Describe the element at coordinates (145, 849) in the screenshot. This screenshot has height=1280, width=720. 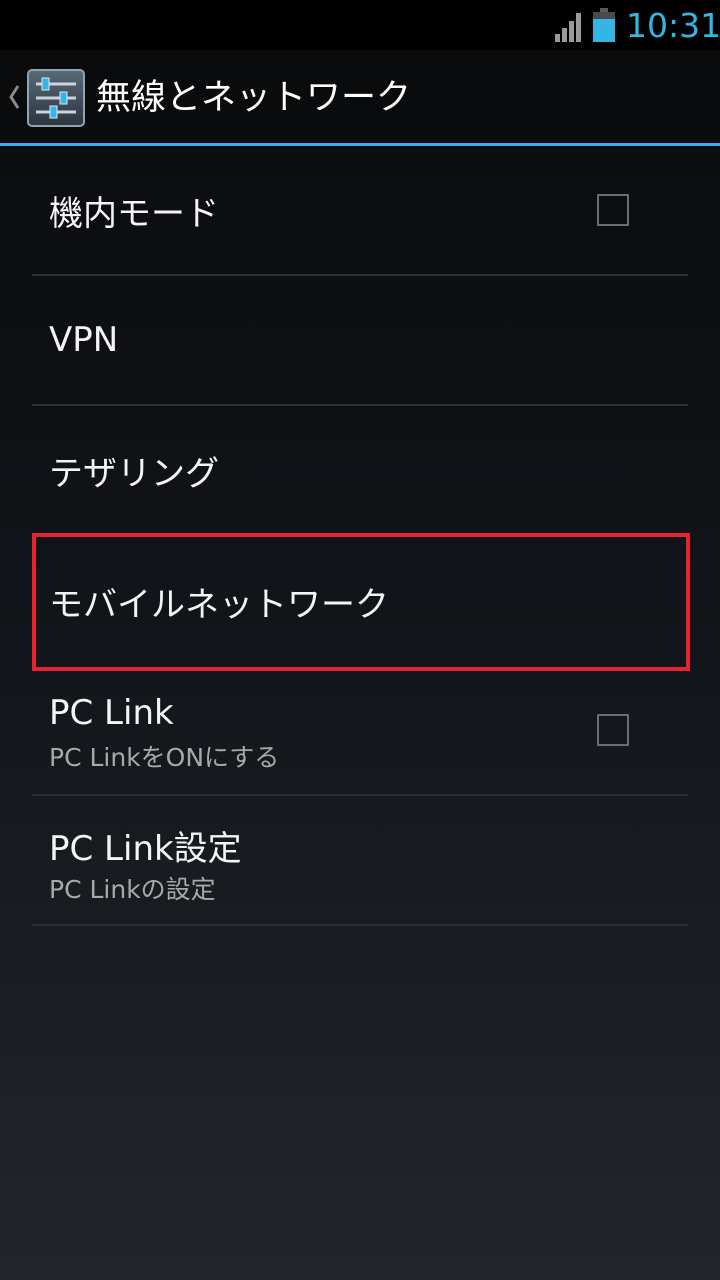
I see `pref-title-pc-link-settings: PC Link設定` at that location.